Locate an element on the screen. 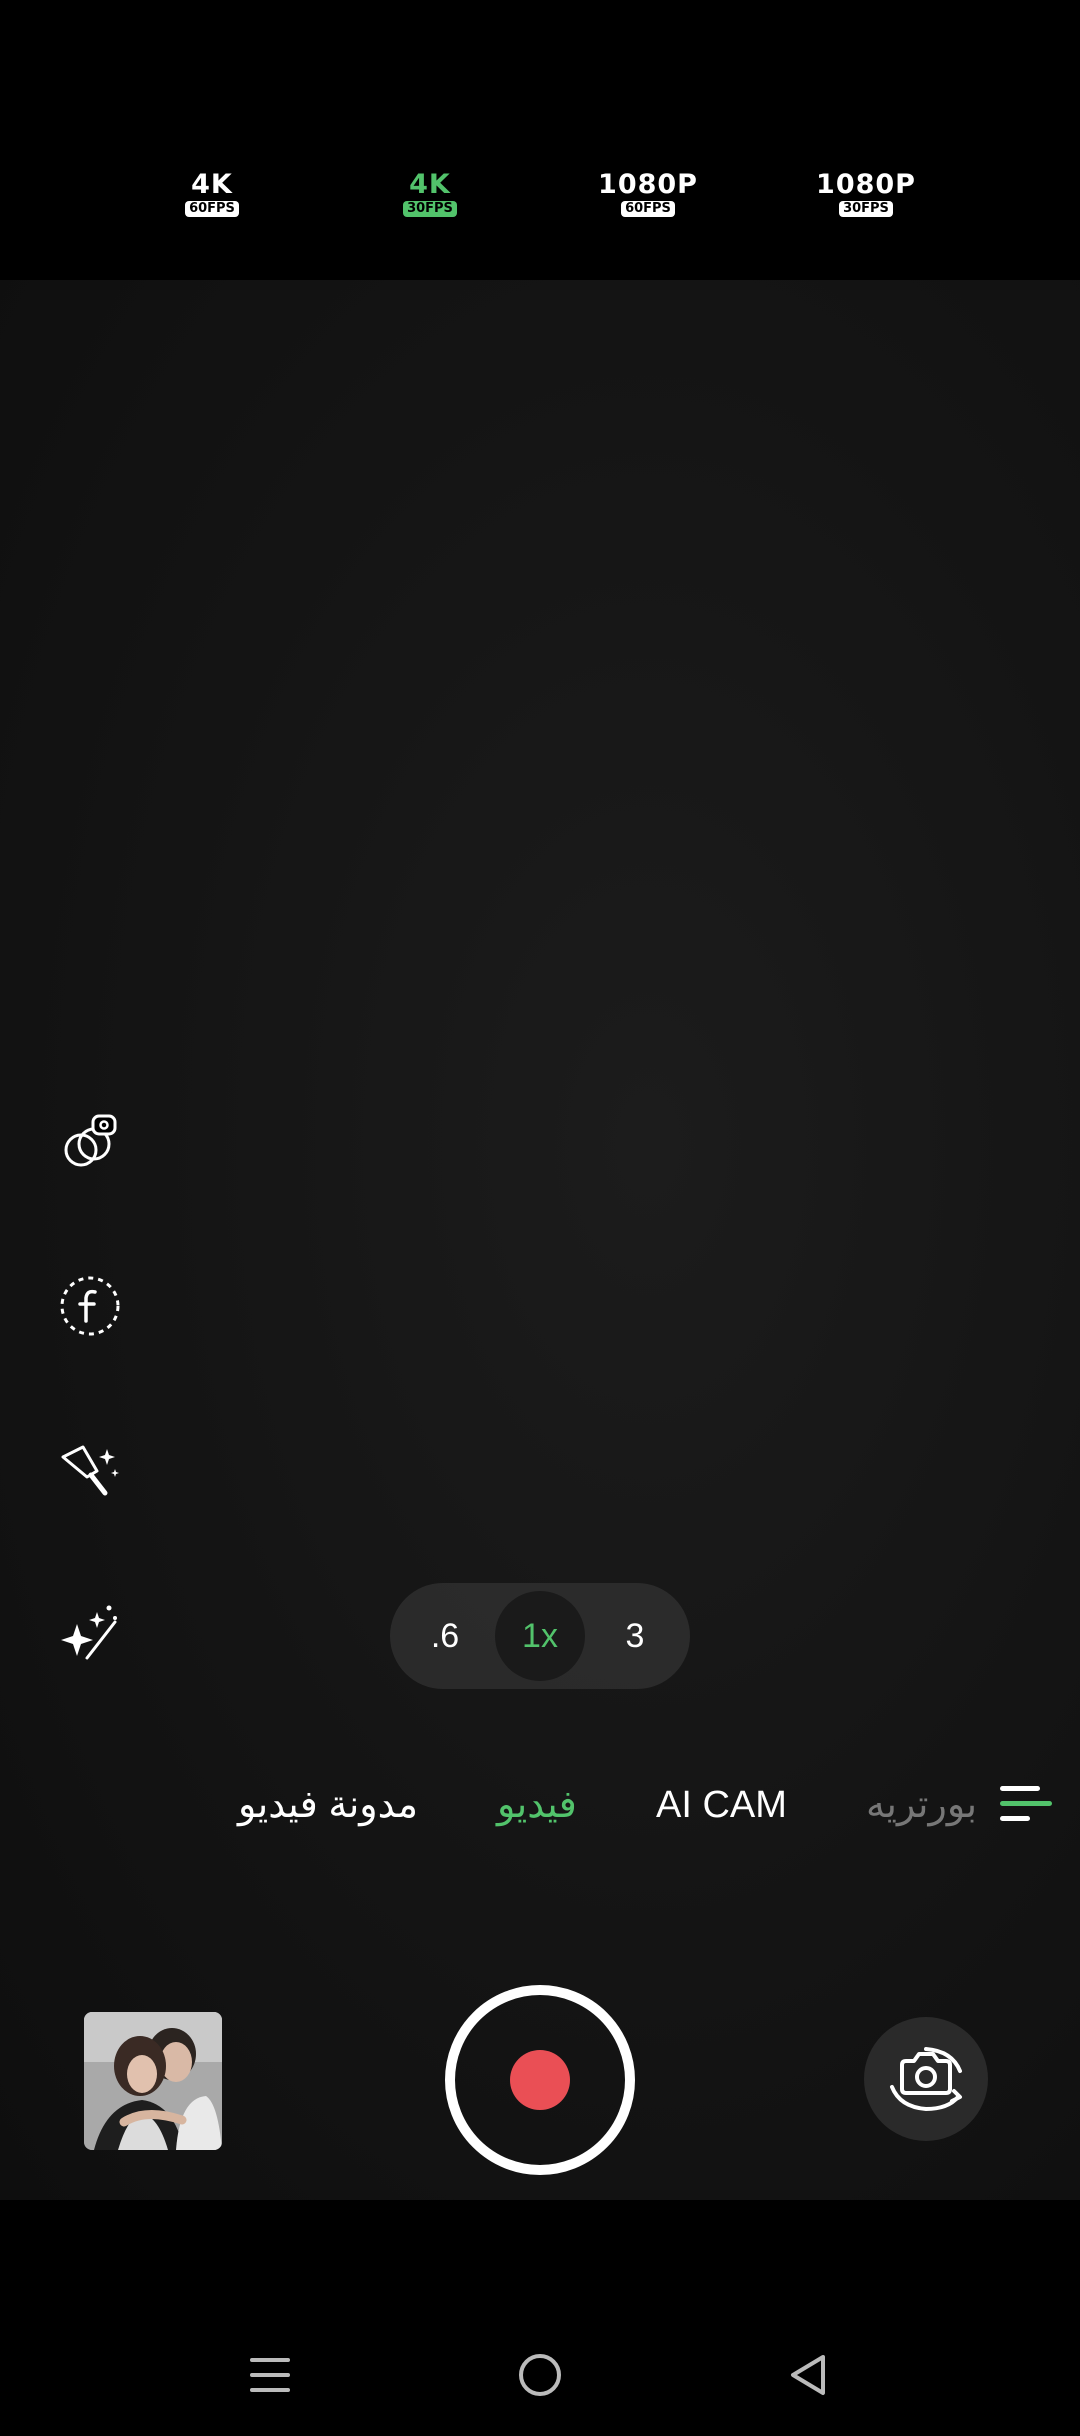  resolution-1080p-30fps: 1080P 30FPS is located at coordinates (866, 193).